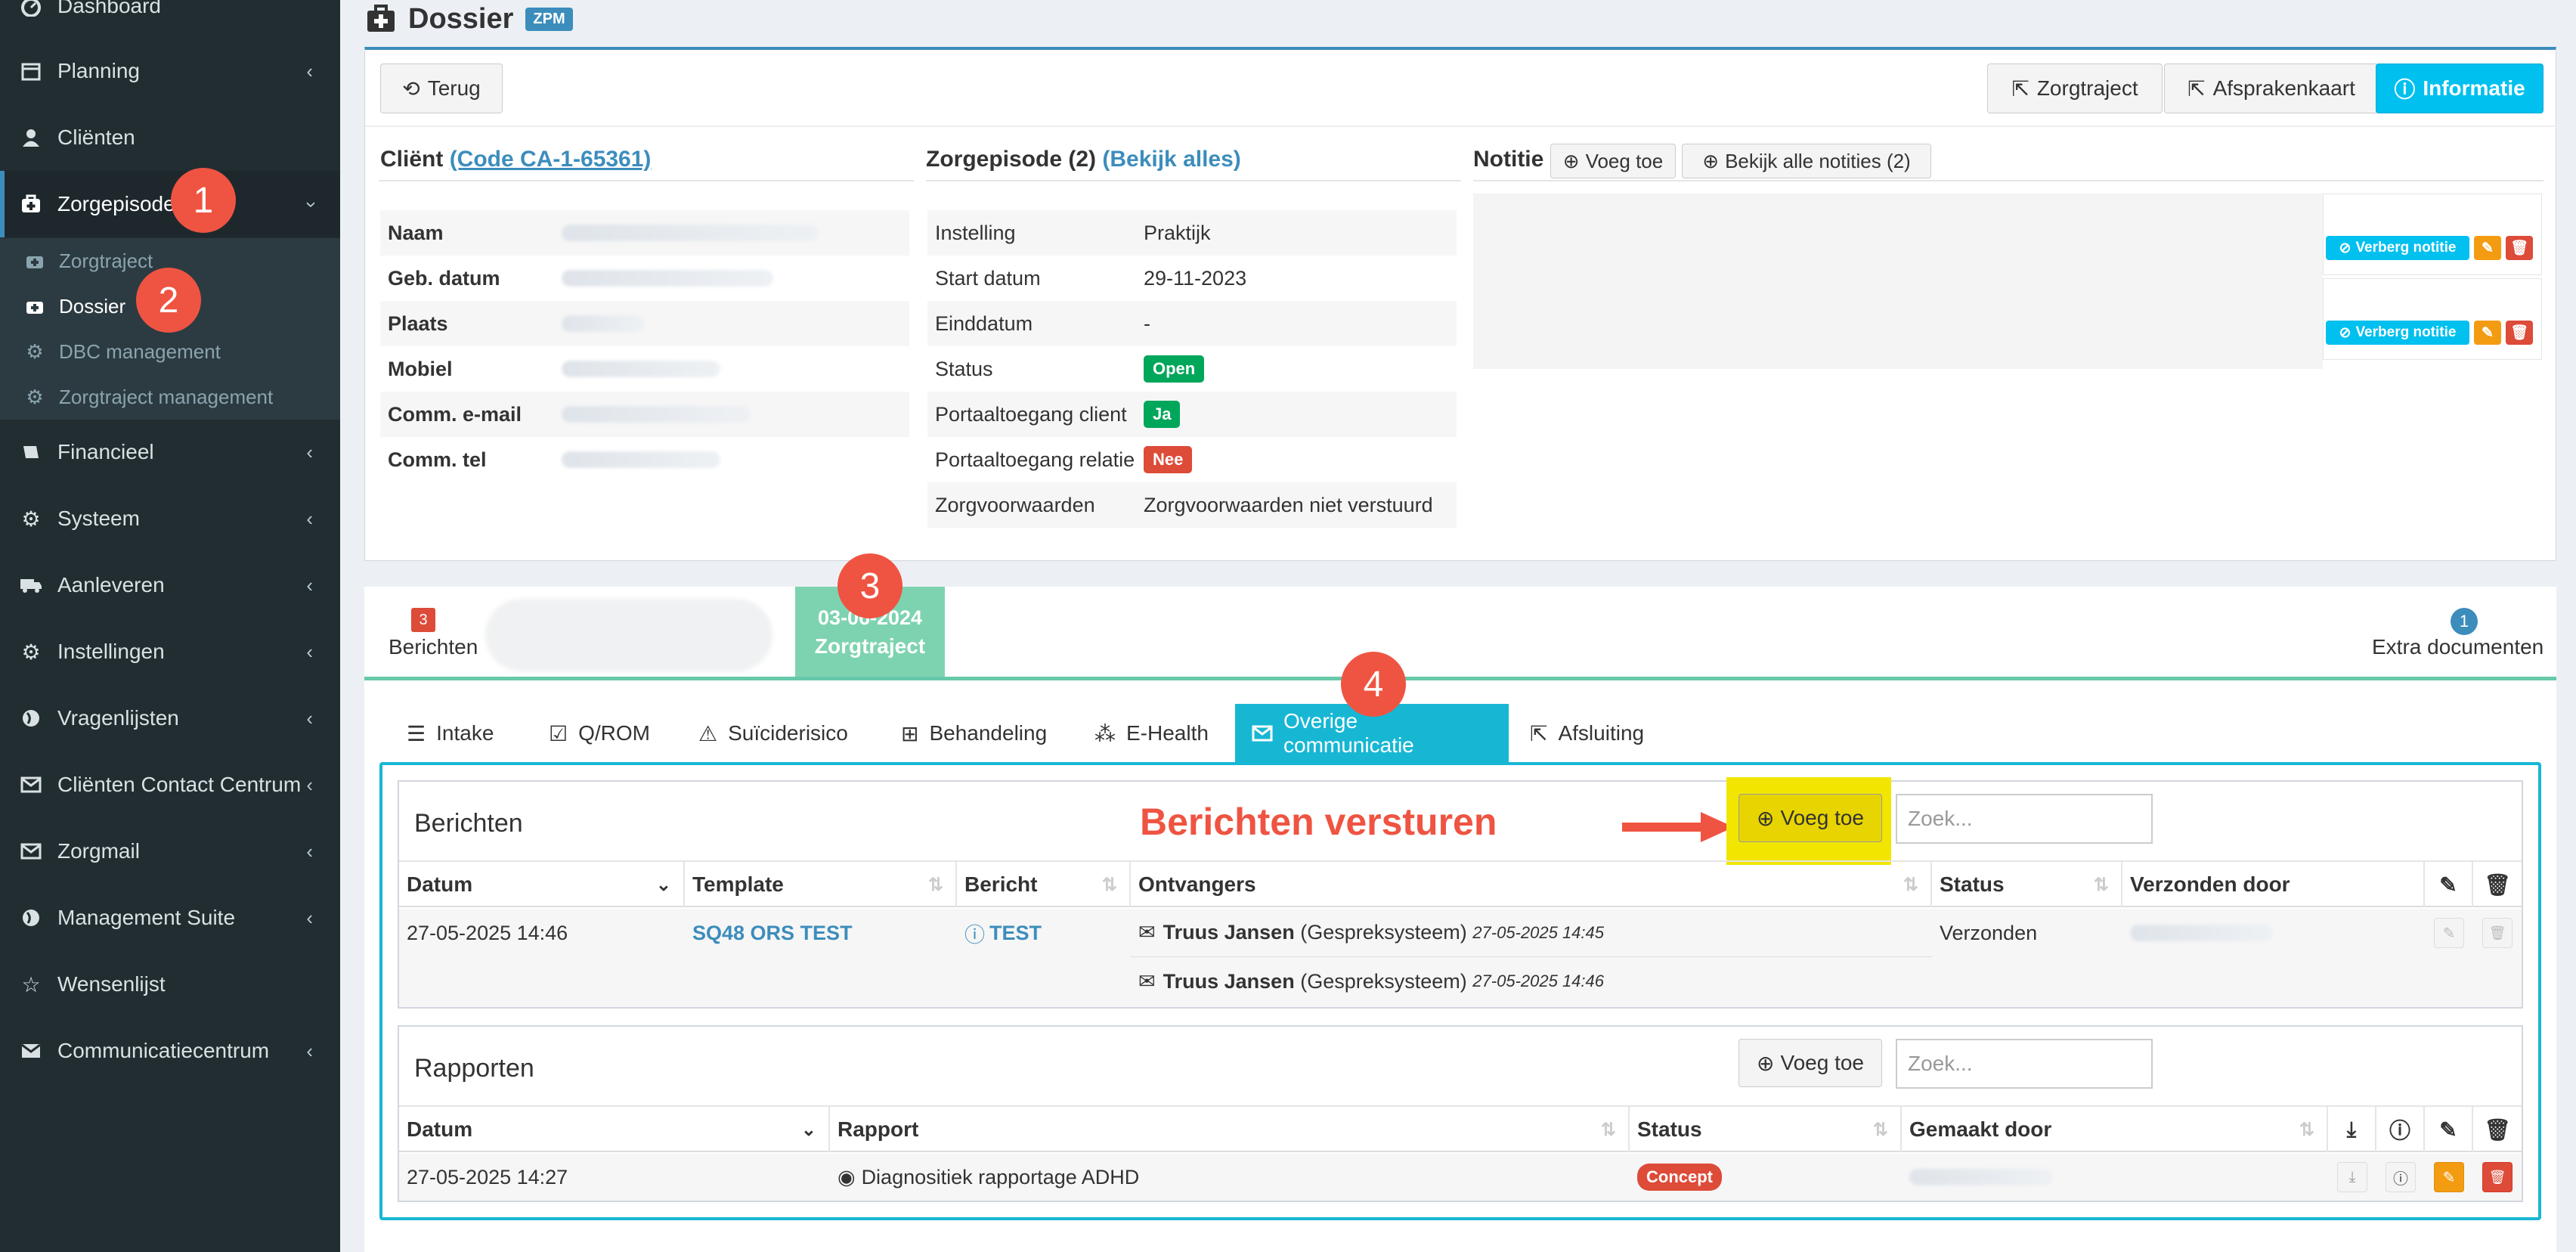  I want to click on berichten-count-badge: 3, so click(423, 620).